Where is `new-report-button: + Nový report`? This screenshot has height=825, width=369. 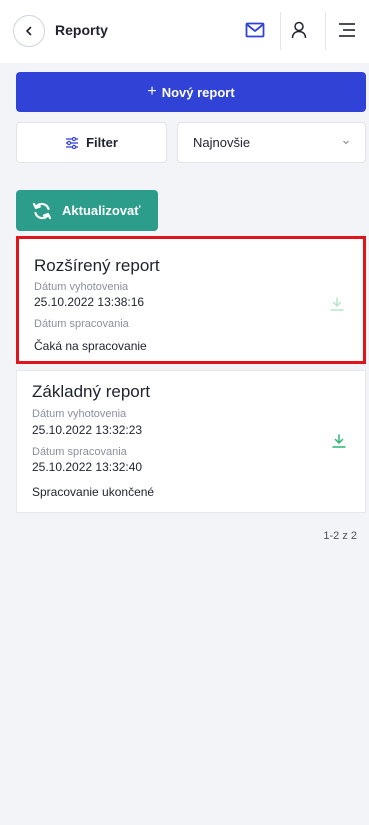
new-report-button: + Nový report is located at coordinates (191, 92).